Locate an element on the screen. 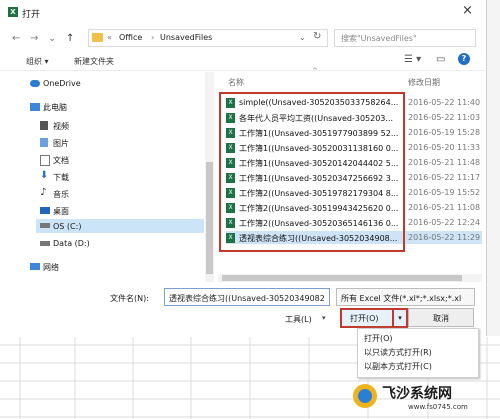 This screenshot has height=419, width=500. nav-label: 网络 is located at coordinates (51, 267).